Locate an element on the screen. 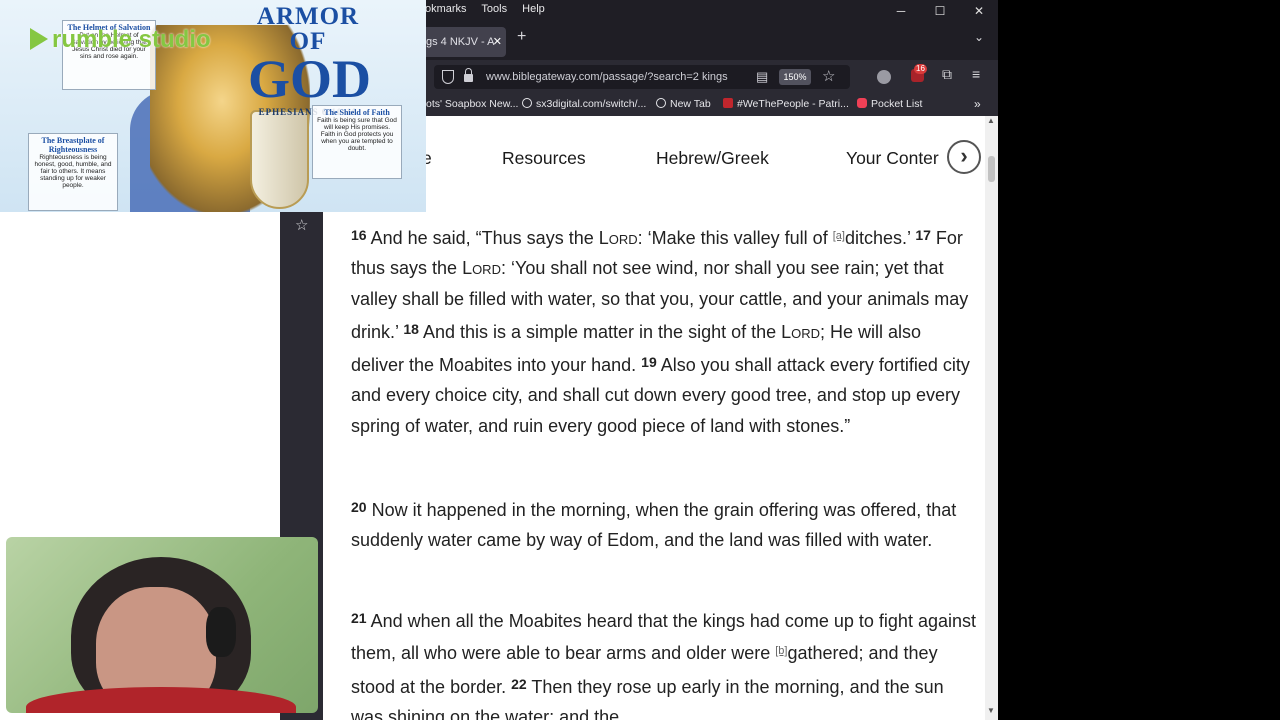  resnav-item-hebrew-greek: Hebrew/Greek is located at coordinates (712, 158).